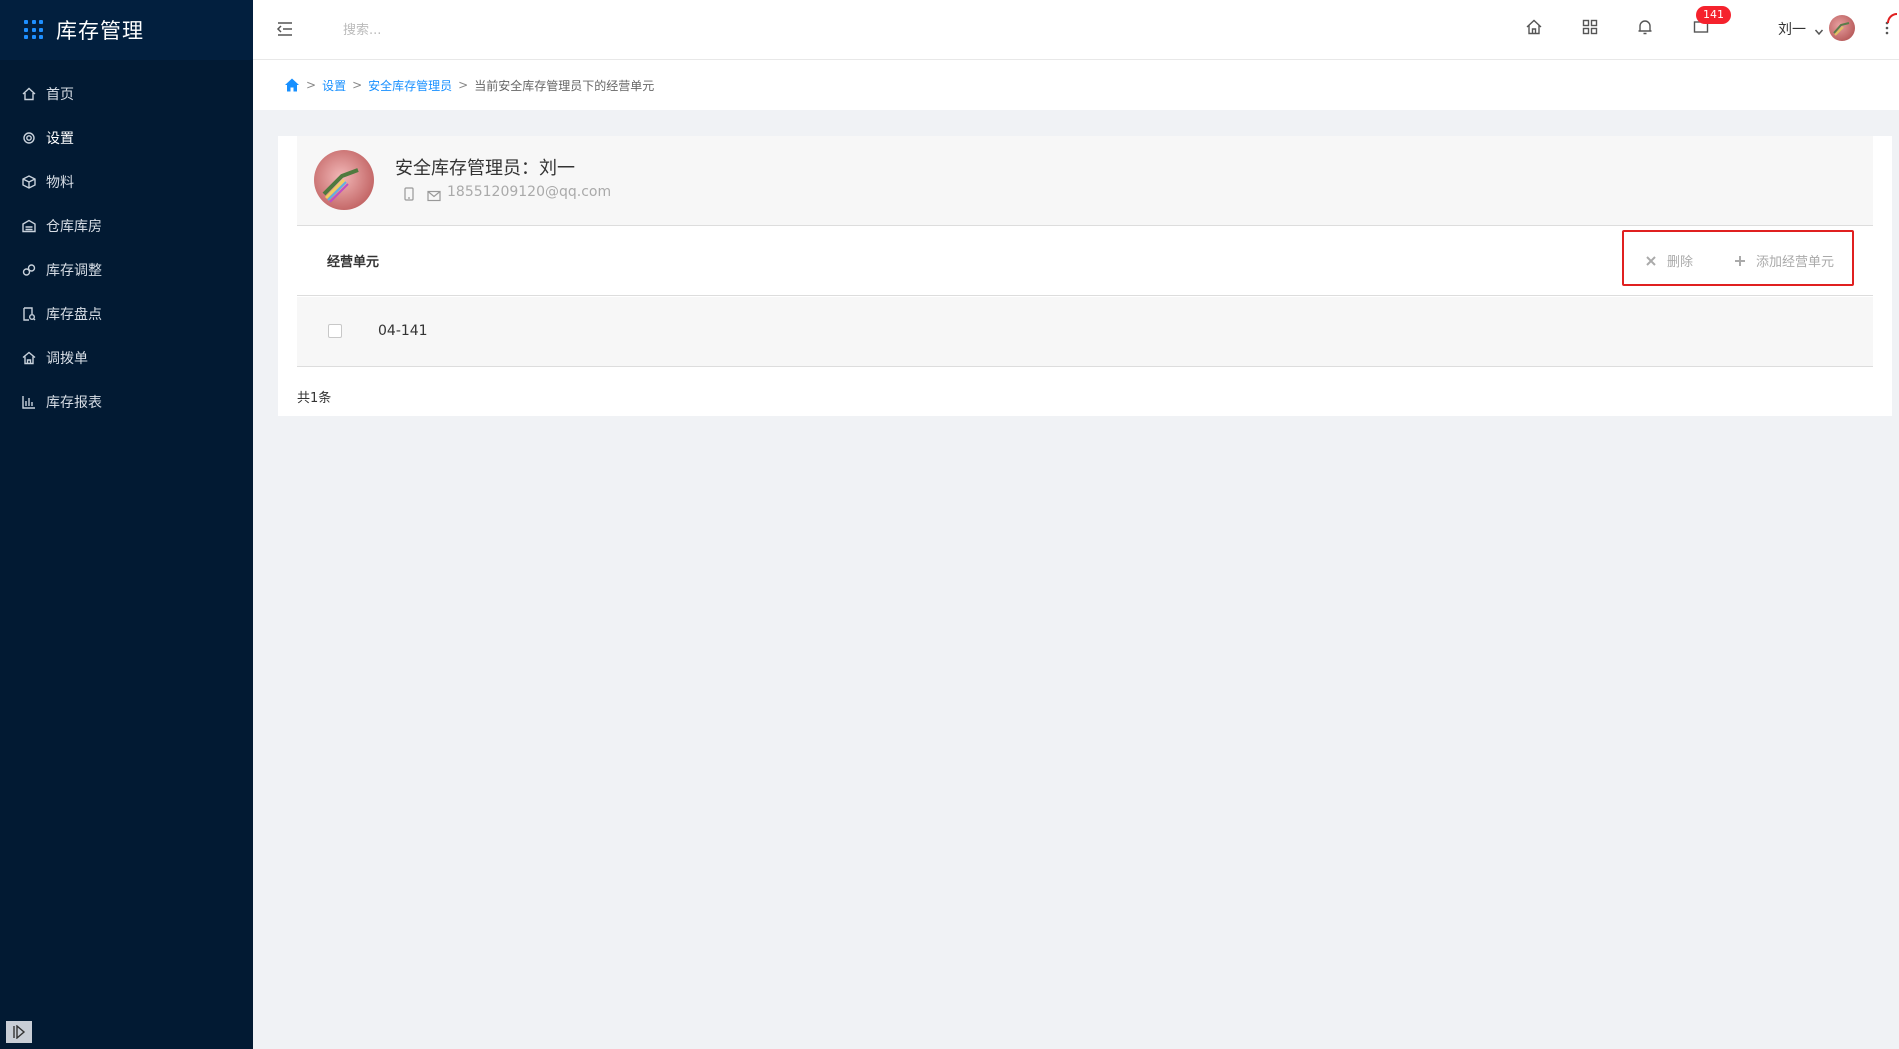 The width and height of the screenshot is (1899, 1049). I want to click on mail-icon, so click(434, 194).